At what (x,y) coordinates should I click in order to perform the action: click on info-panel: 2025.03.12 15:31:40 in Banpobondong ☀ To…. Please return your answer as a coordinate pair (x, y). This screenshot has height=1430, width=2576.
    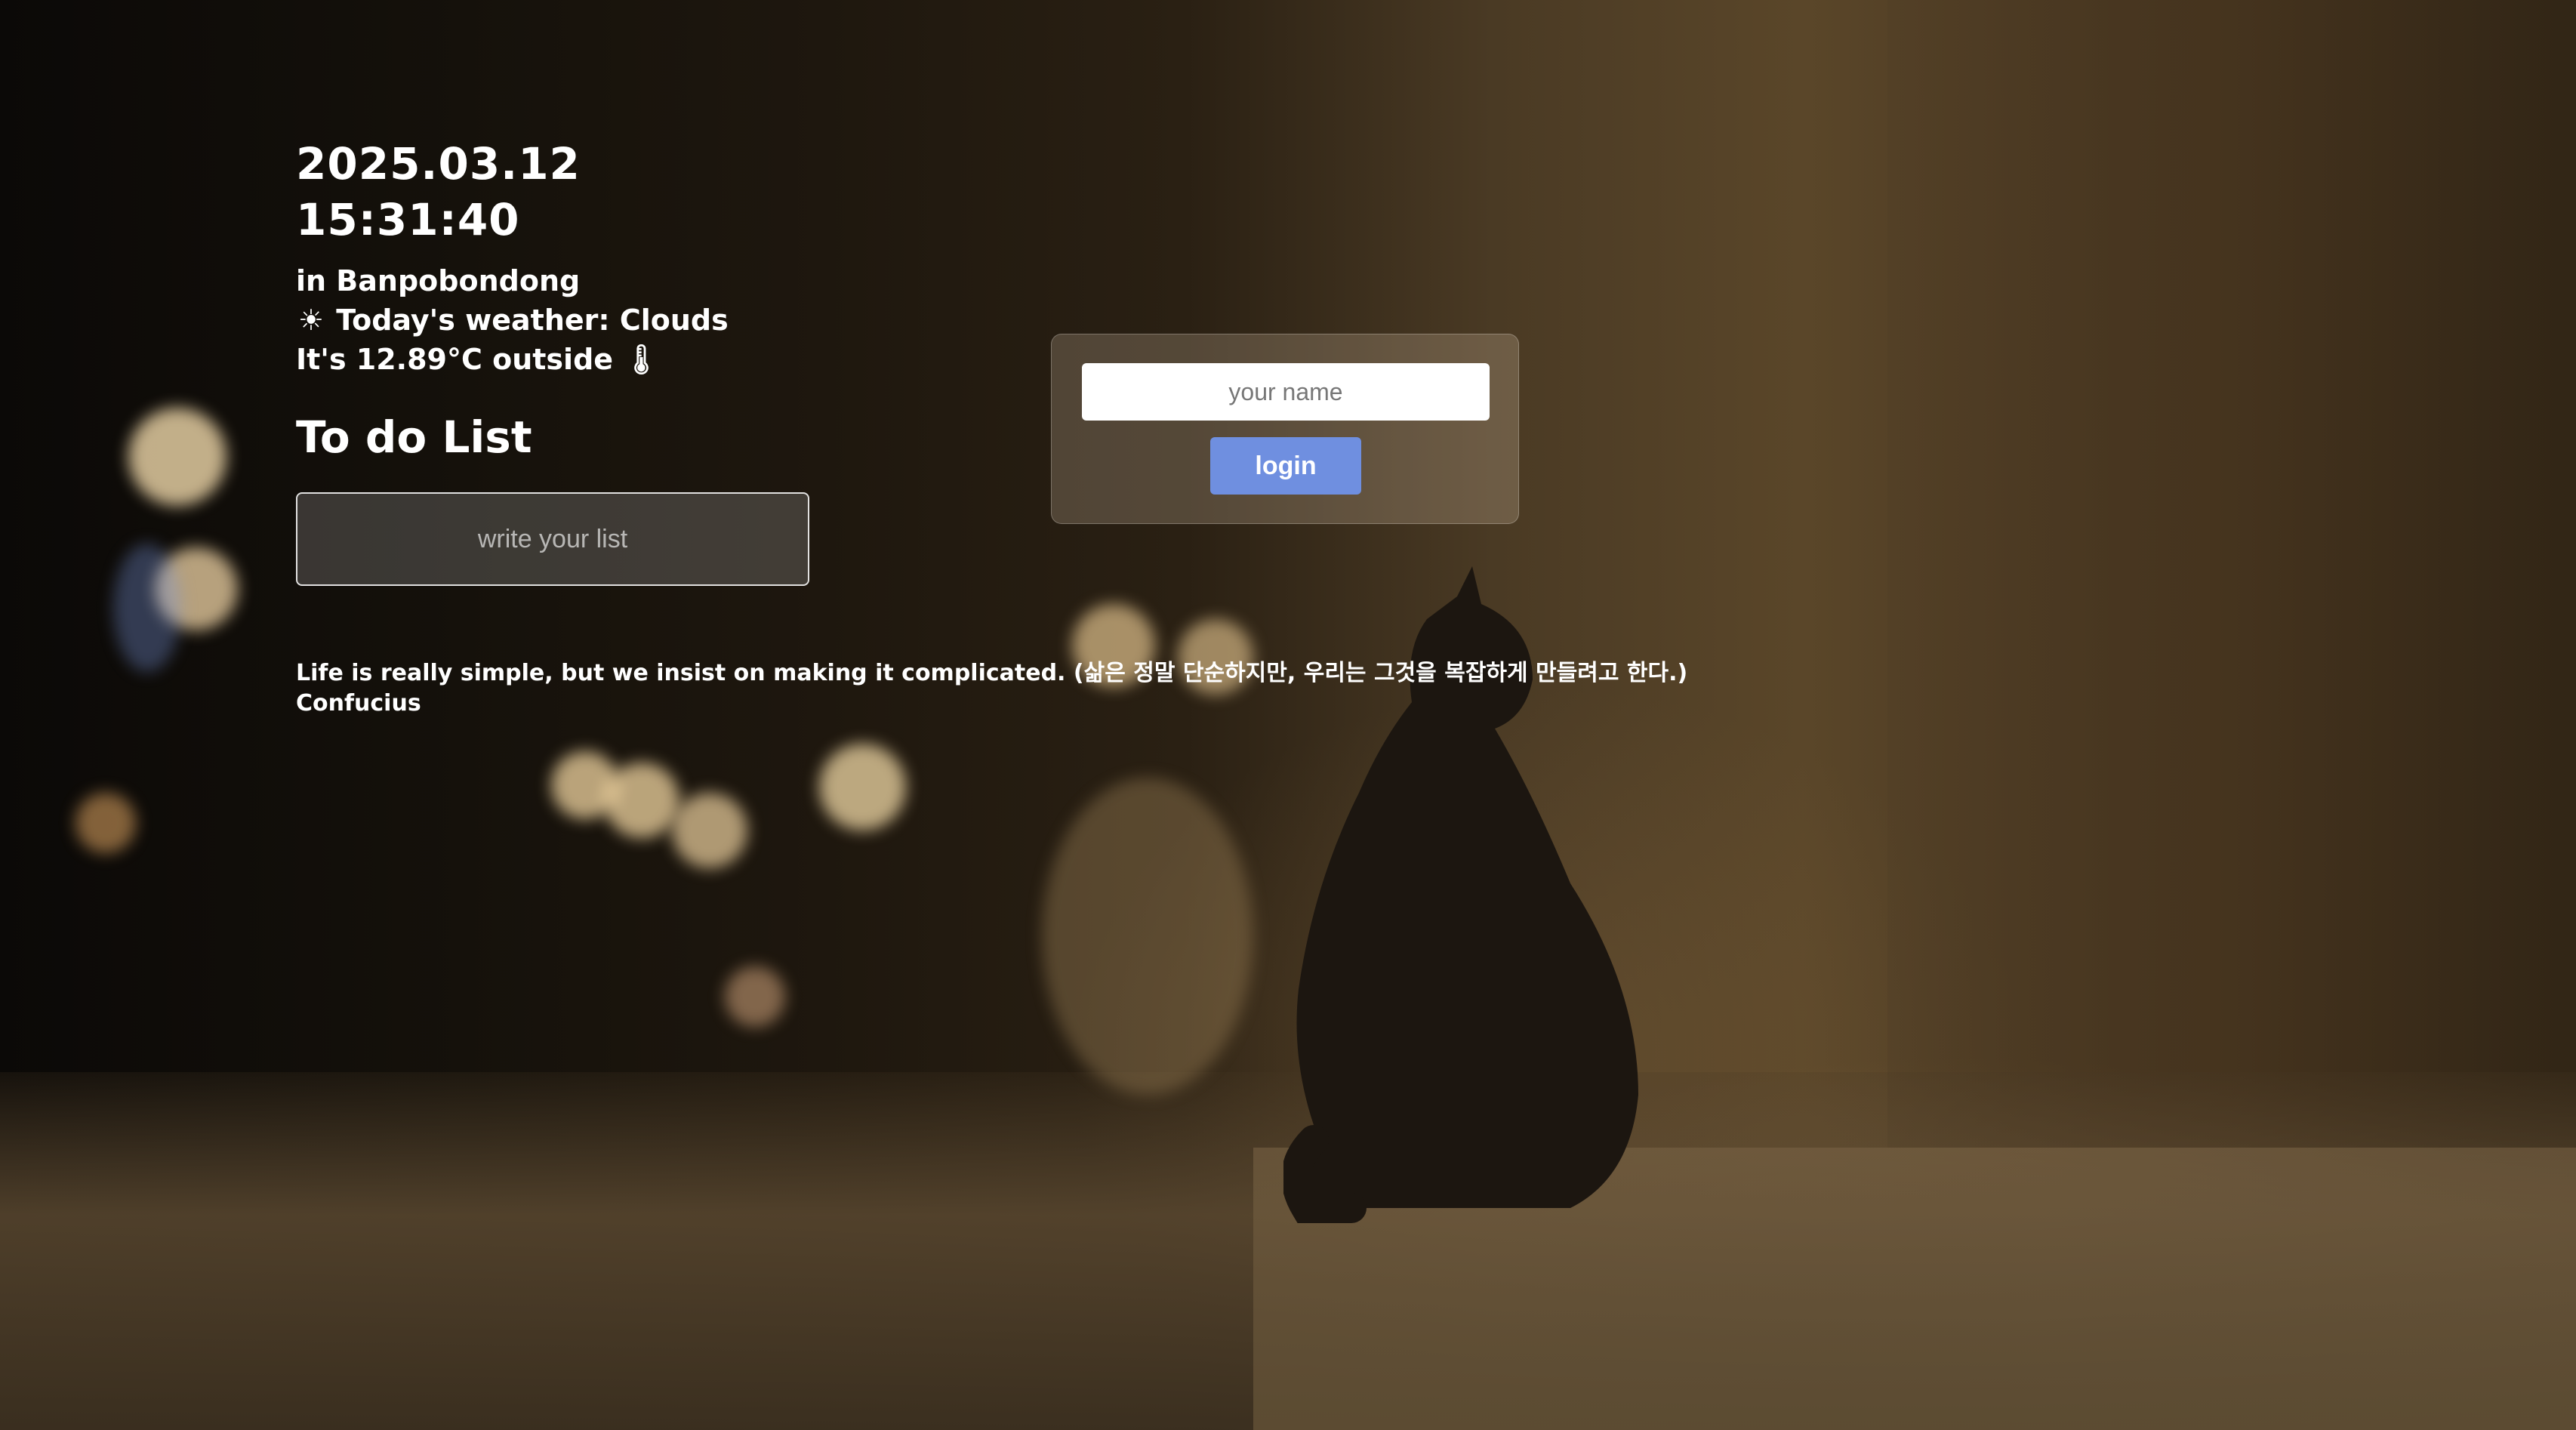
    Looking at the image, I should click on (552, 361).